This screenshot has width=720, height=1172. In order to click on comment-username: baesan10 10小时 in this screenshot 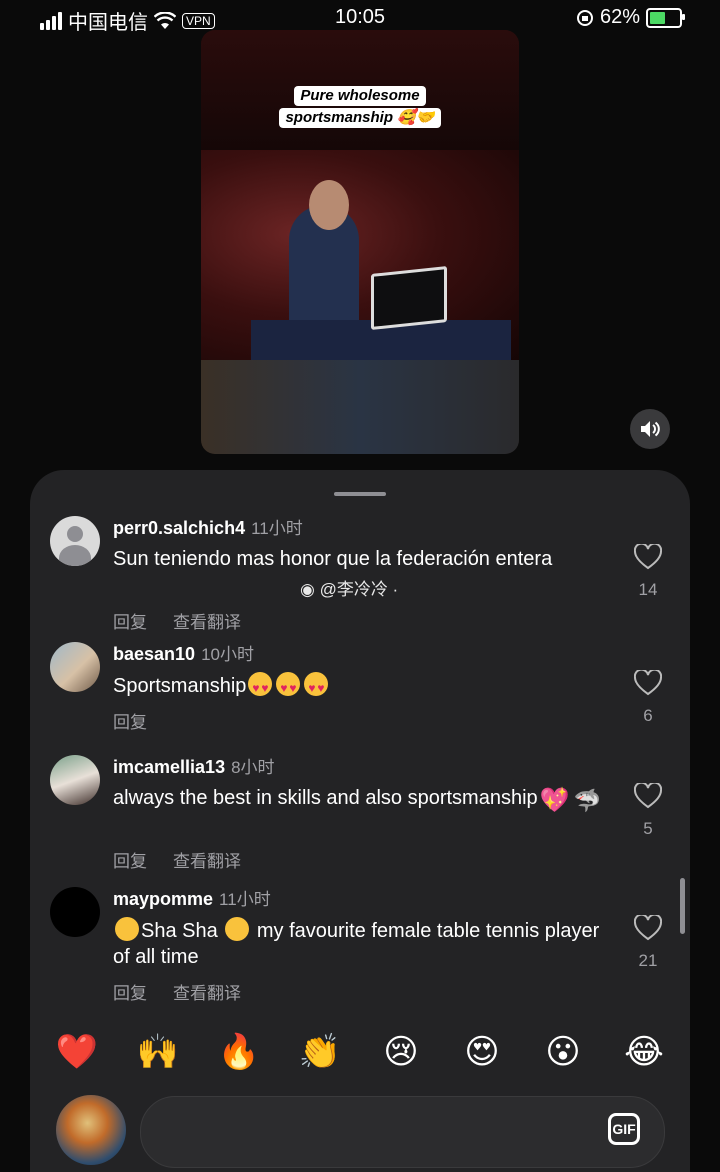, I will do `click(183, 652)`.